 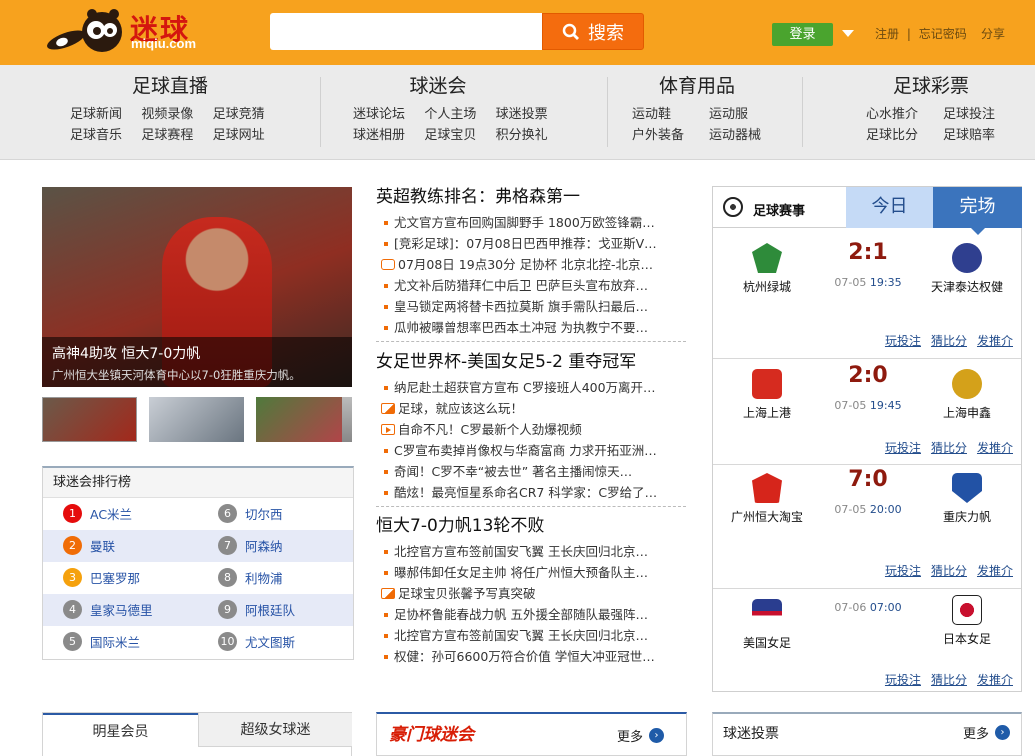 I want to click on nav-link: 足球赔率, so click(x=974, y=133).